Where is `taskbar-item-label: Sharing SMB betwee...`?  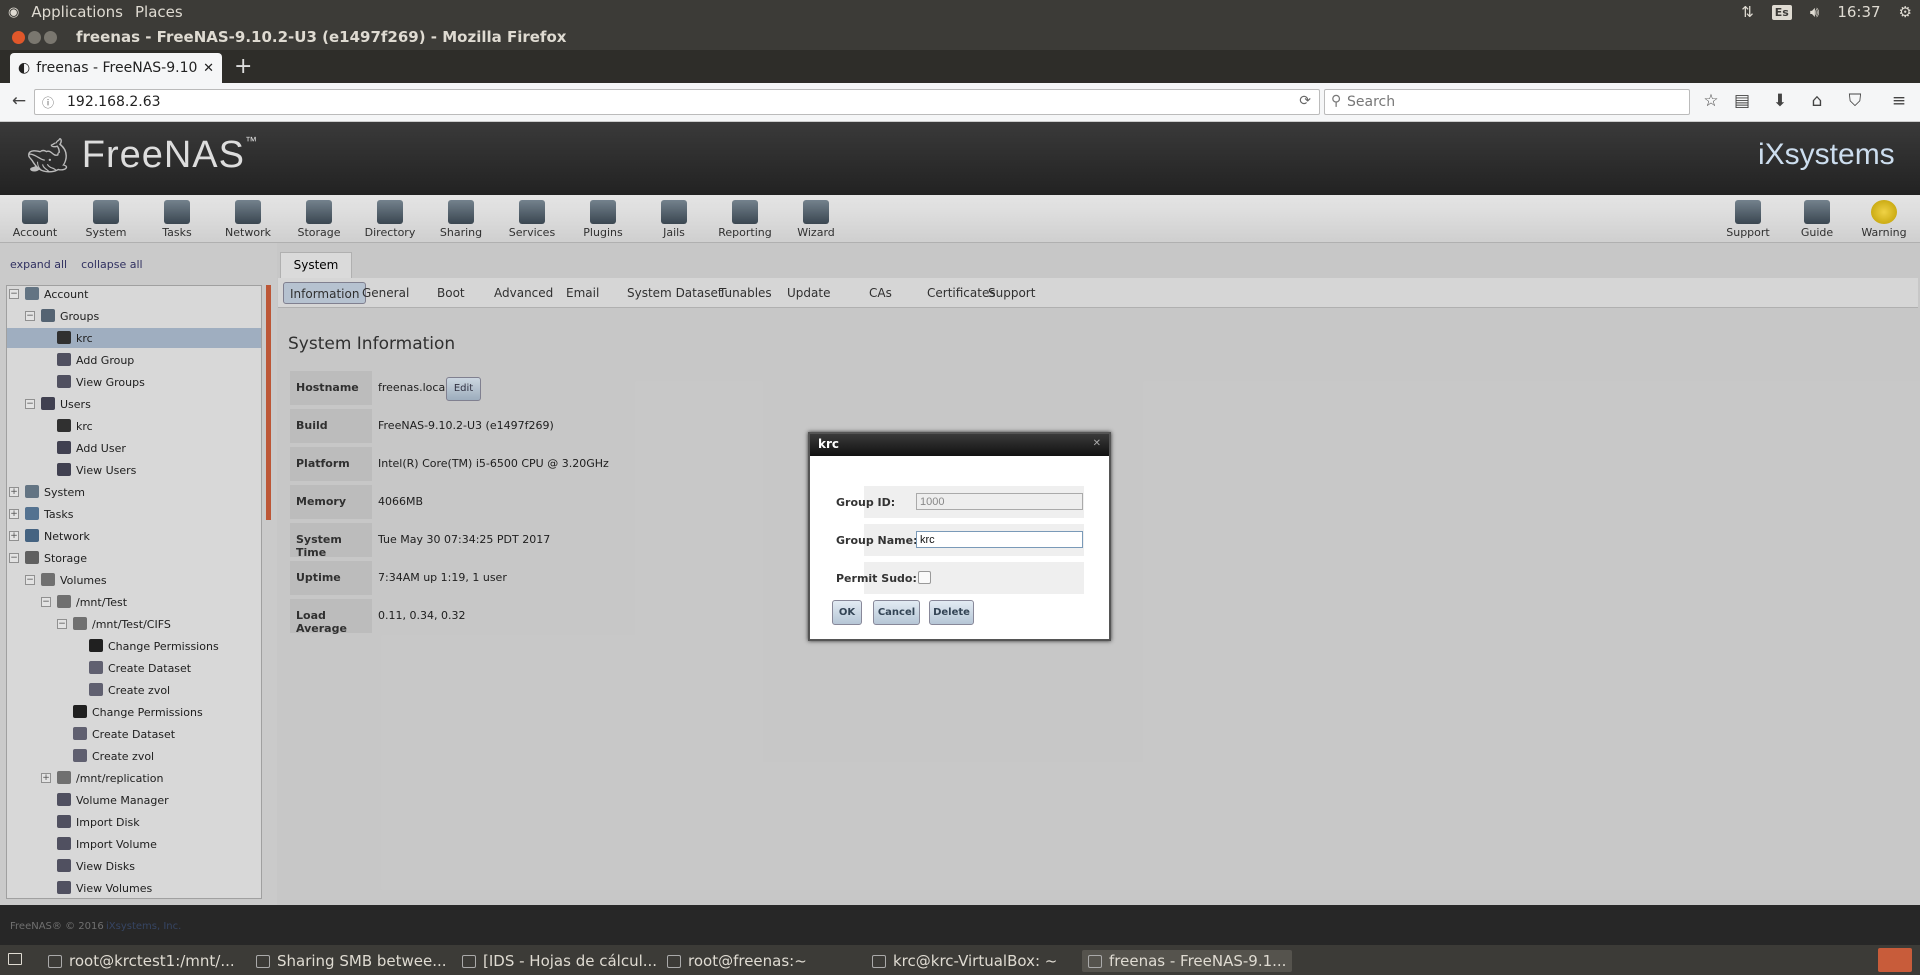 taskbar-item-label: Sharing SMB betwee... is located at coordinates (362, 961).